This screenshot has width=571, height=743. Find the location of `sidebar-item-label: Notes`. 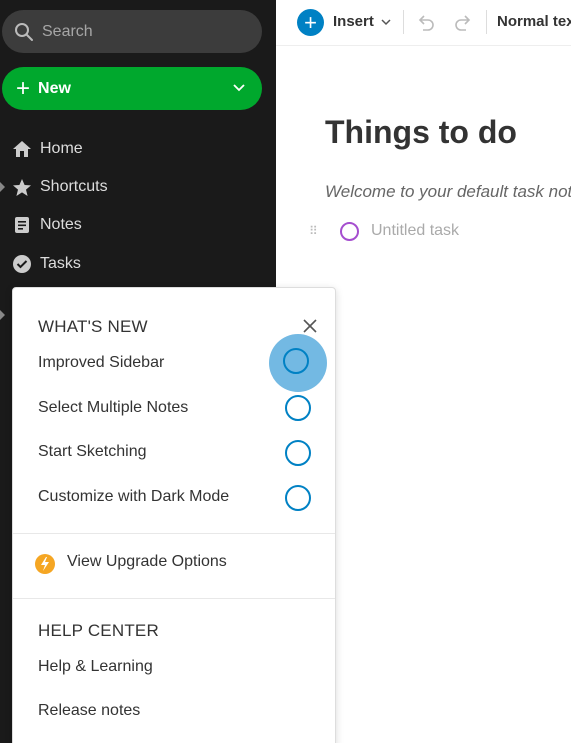

sidebar-item-label: Notes is located at coordinates (61, 224).